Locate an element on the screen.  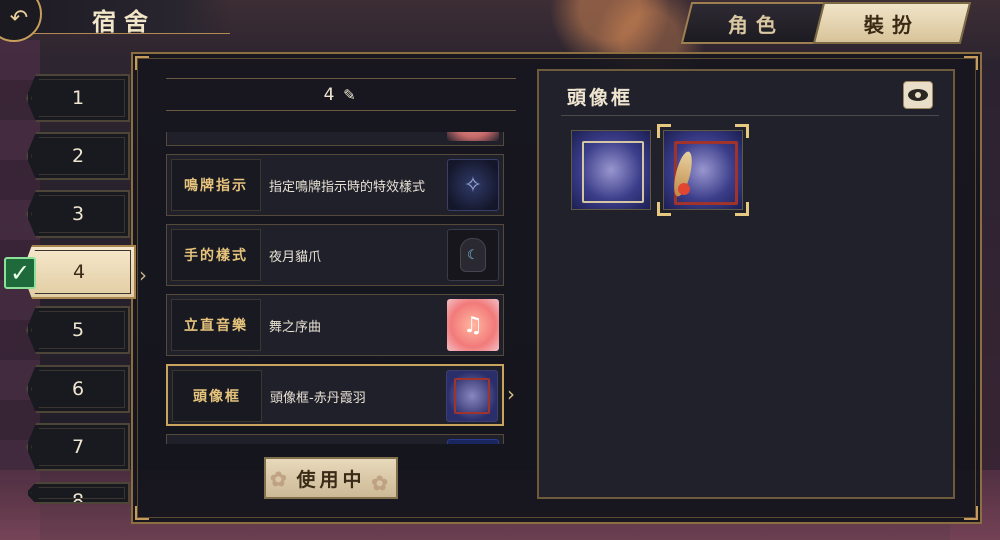
row-value: 舞之序曲 is located at coordinates (295, 327).